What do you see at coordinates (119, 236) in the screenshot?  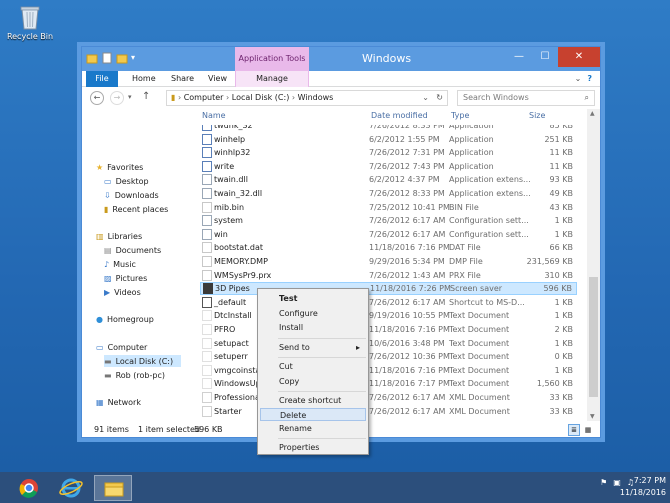 I see `nav-libraries: ▥ Libraries` at bounding box center [119, 236].